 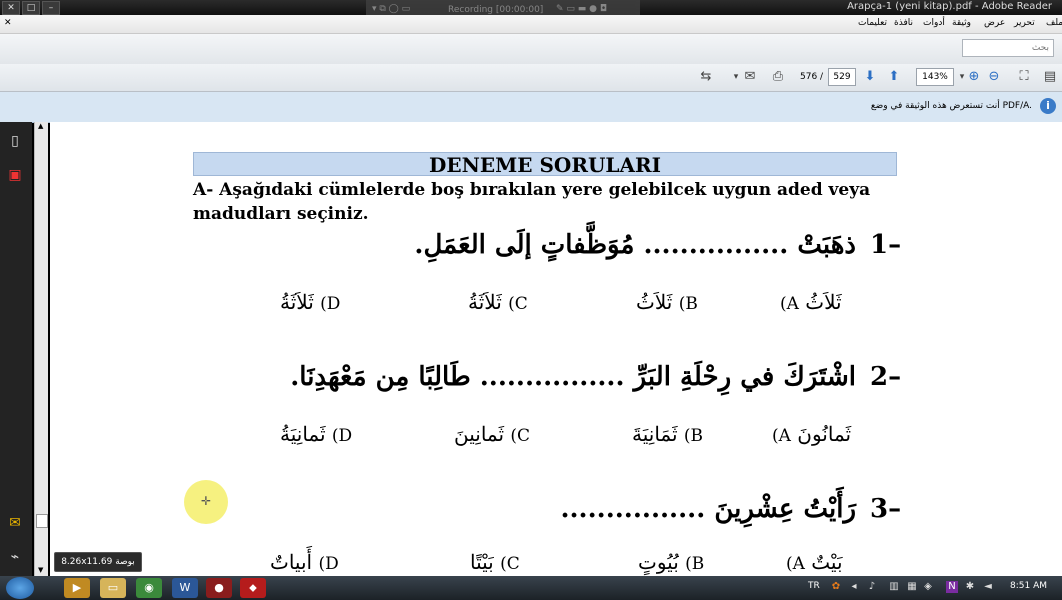 What do you see at coordinates (811, 302) in the screenshot?
I see `option-a: (A ثَلاَثُ` at bounding box center [811, 302].